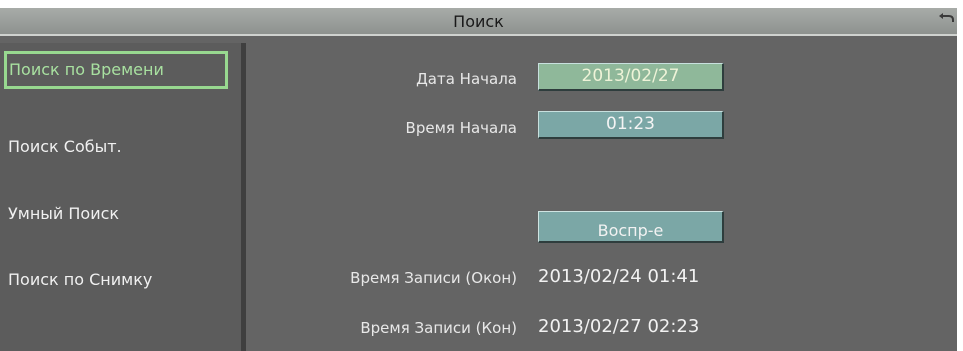 This screenshot has width=963, height=351. Describe the element at coordinates (86, 69) in the screenshot. I see `sidebar-item-label: Поиск по Времени` at that location.